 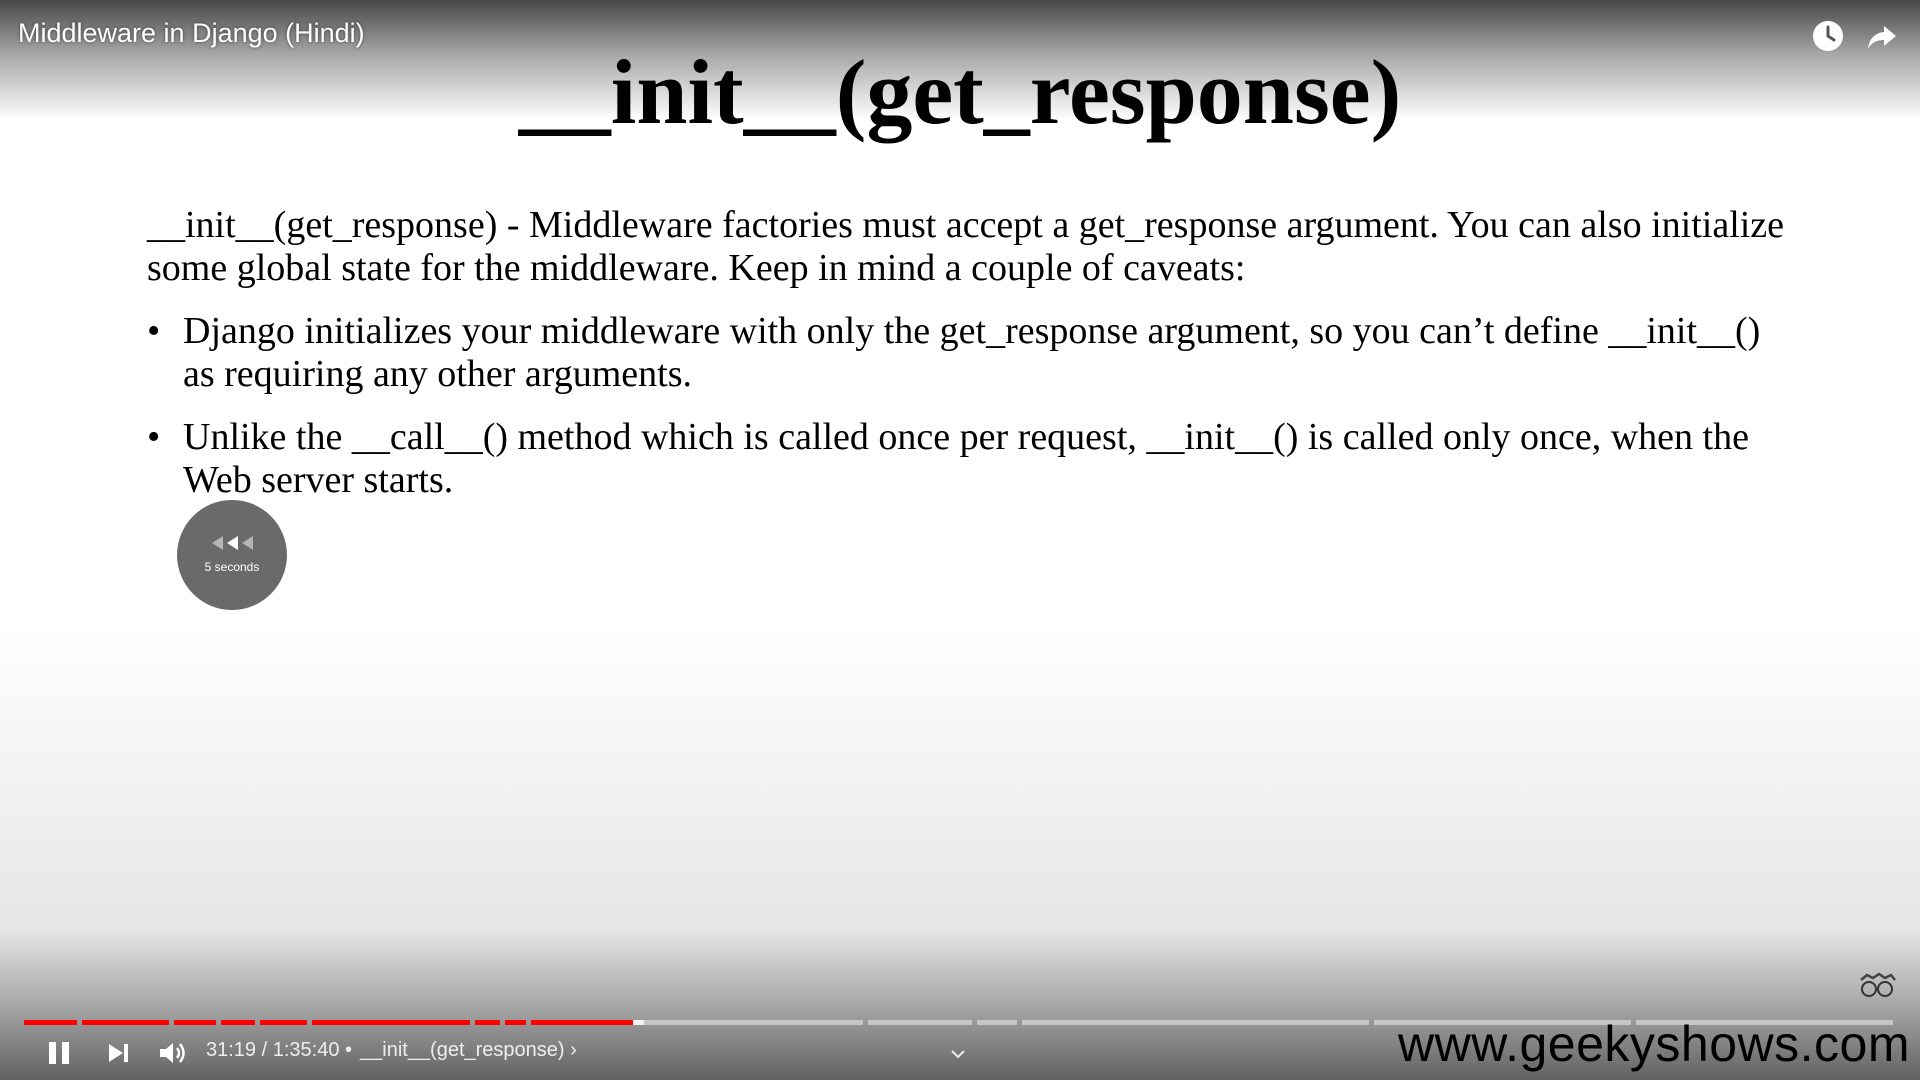 I want to click on next-button, so click(x=119, y=1053).